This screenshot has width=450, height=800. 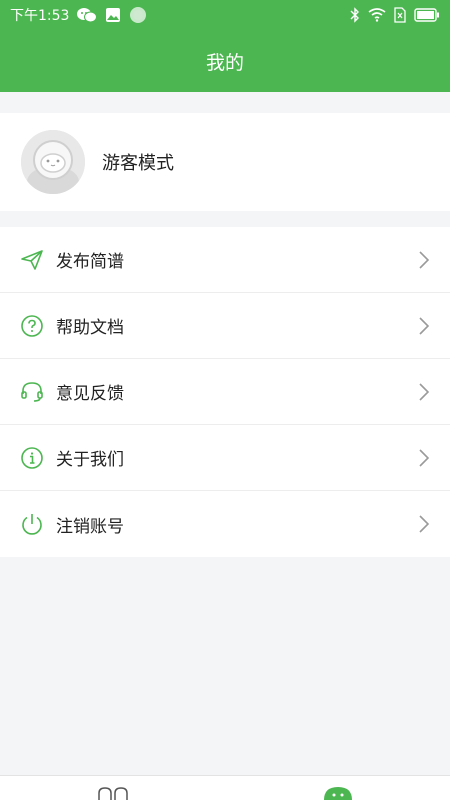 What do you see at coordinates (90, 460) in the screenshot?
I see `menu-label: 关于我们` at bounding box center [90, 460].